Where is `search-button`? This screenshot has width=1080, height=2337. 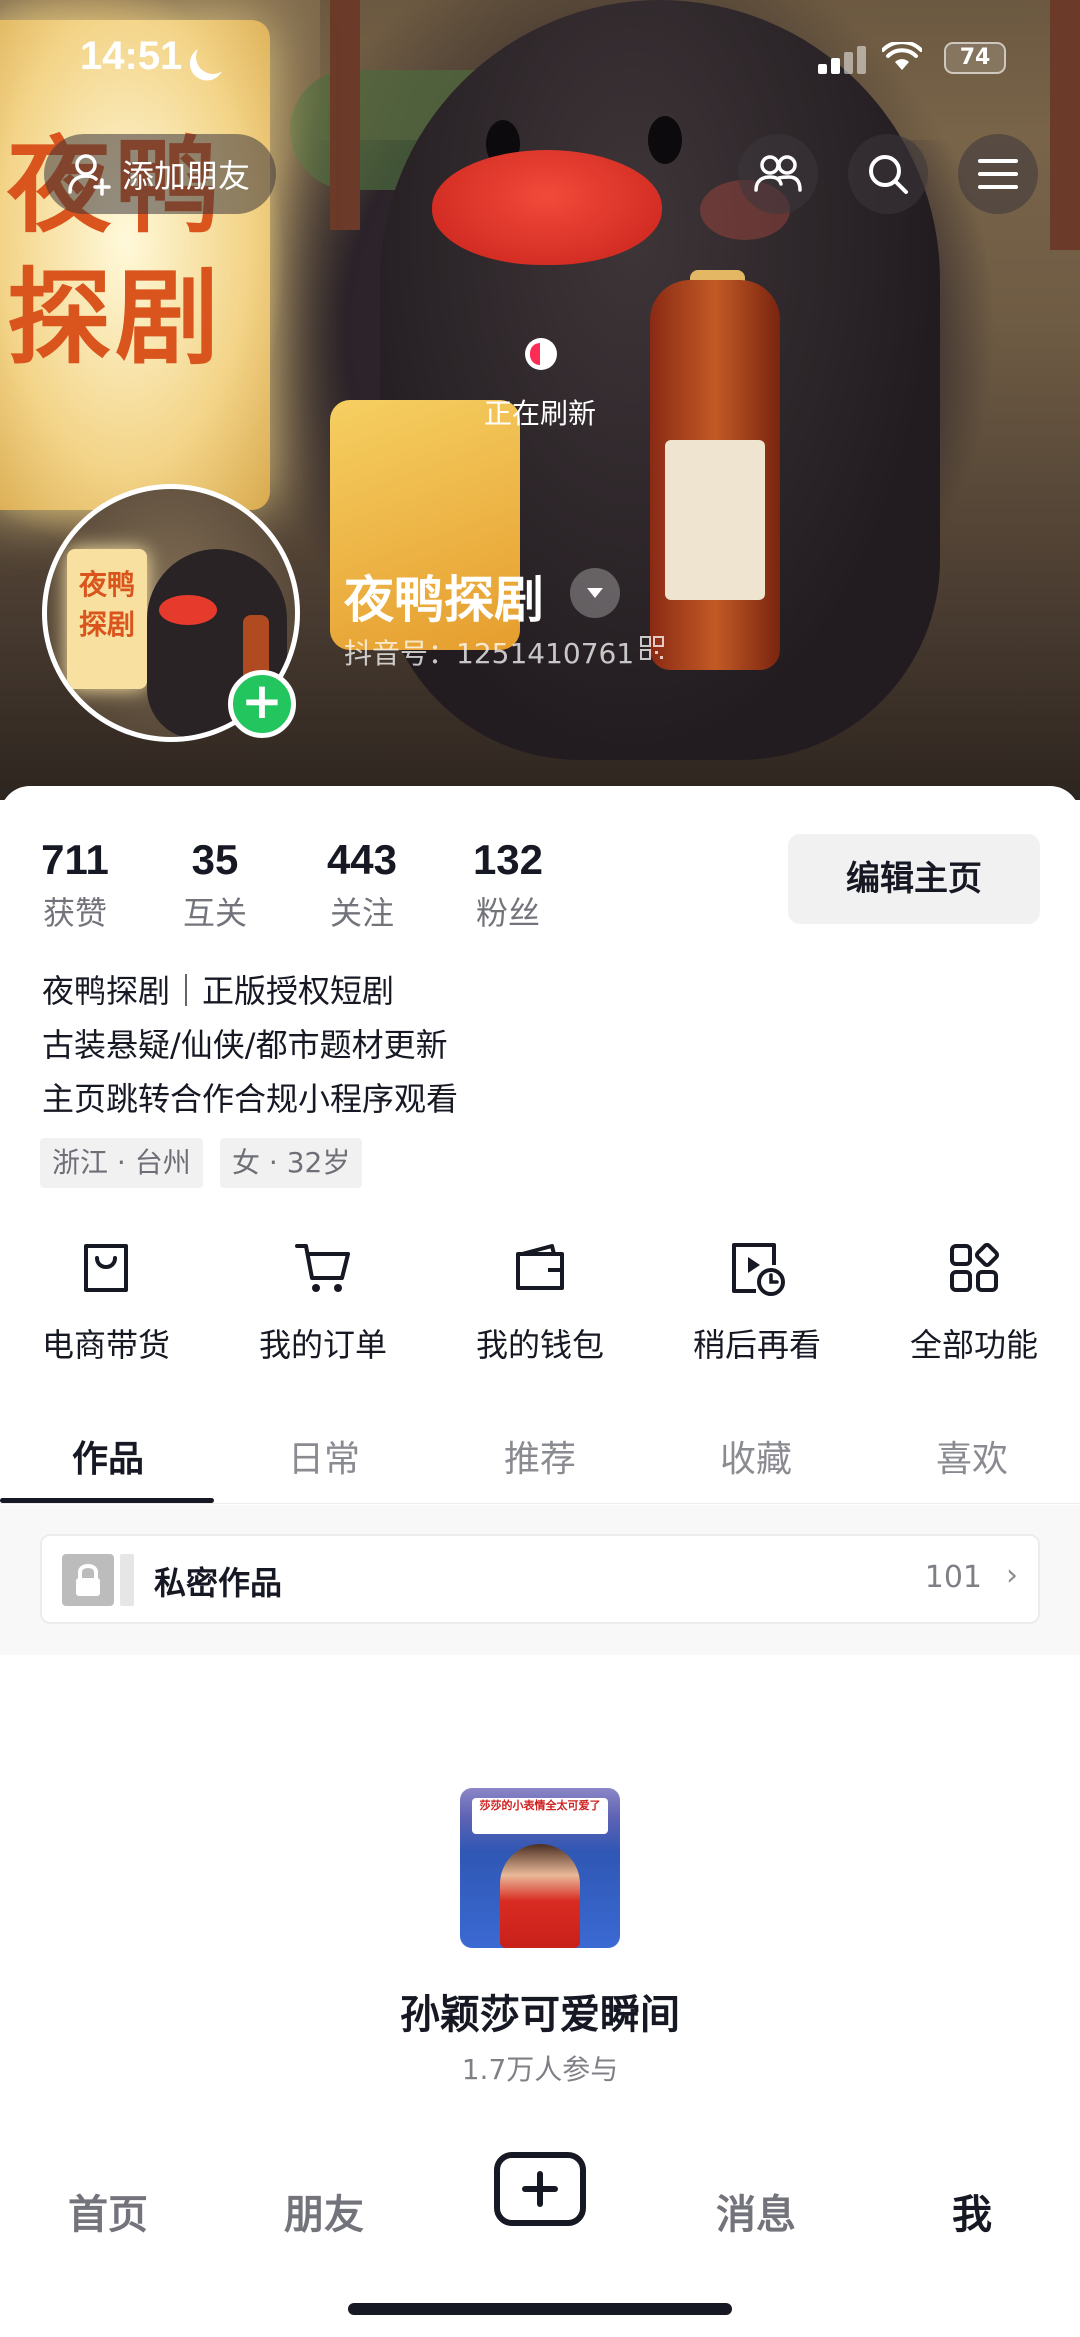
search-button is located at coordinates (888, 174).